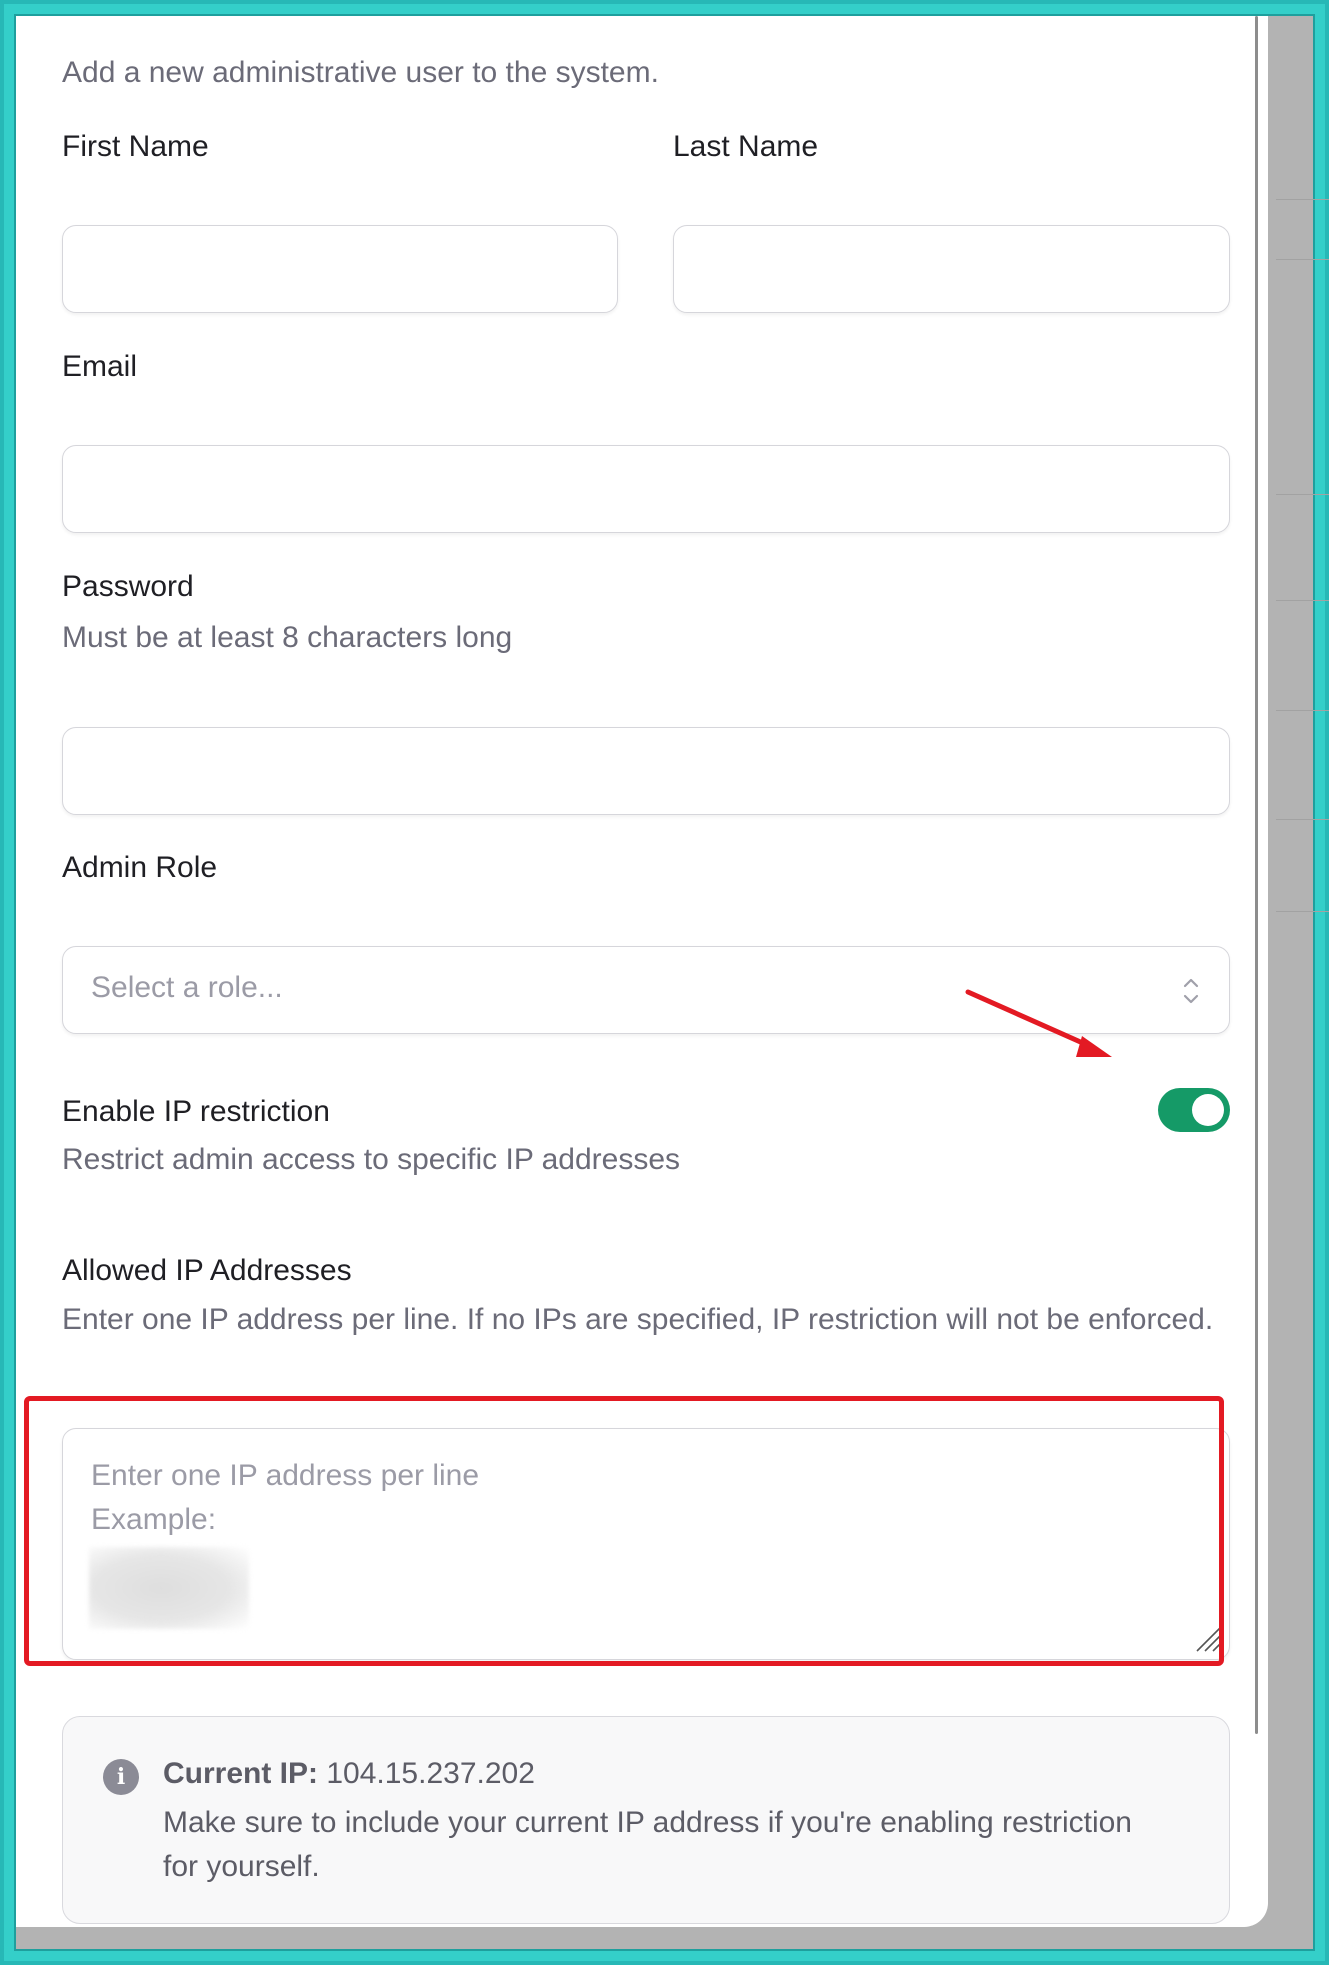 The height and width of the screenshot is (1965, 1329). I want to click on ip-restriction-toggle, so click(1194, 1110).